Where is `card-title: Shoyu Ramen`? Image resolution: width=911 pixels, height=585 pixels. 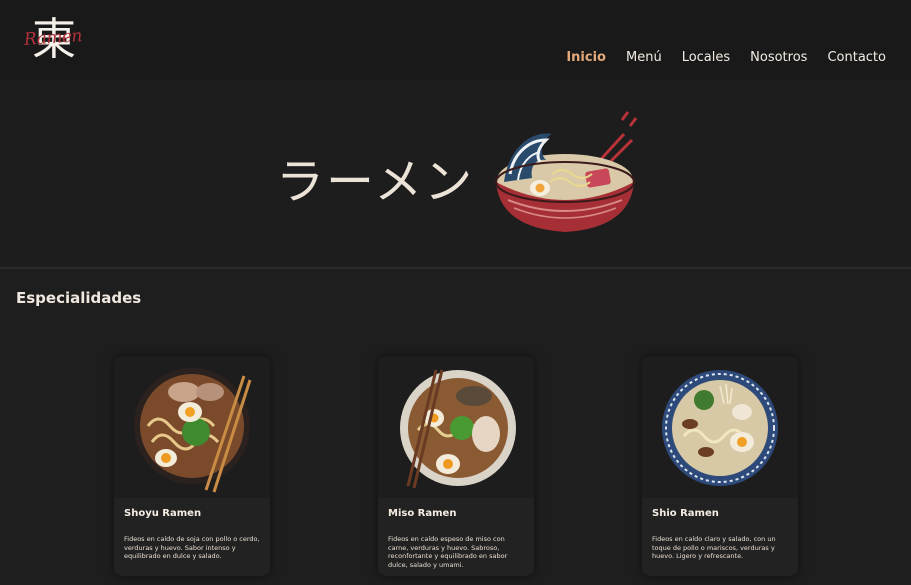 card-title: Shoyu Ramen is located at coordinates (163, 513).